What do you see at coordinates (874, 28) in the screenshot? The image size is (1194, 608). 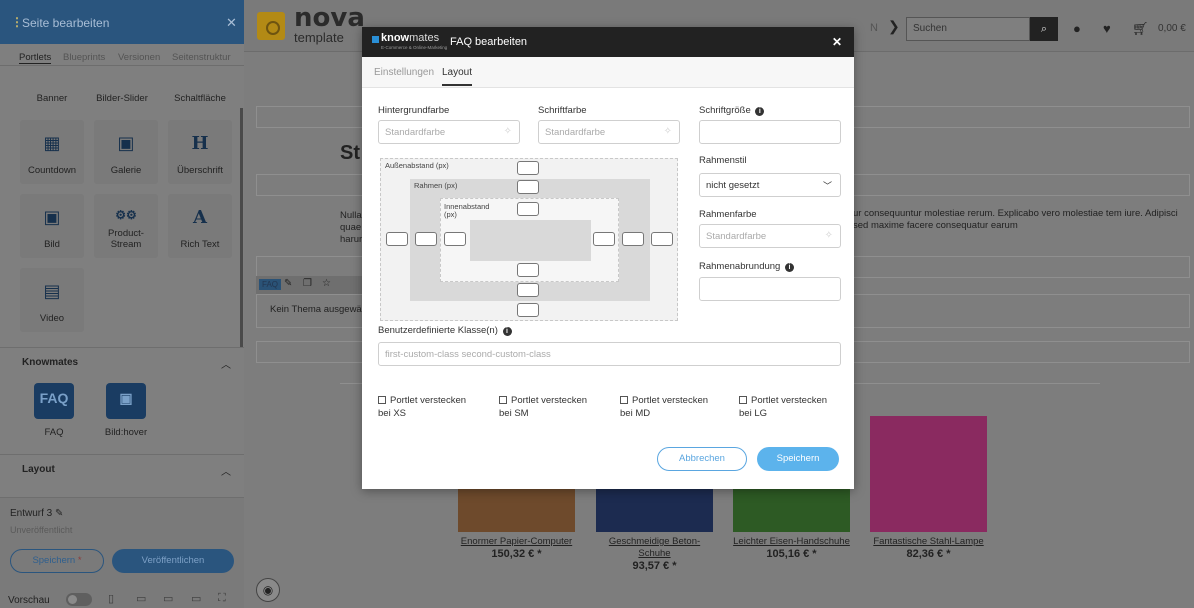 I see `nav-item: N` at bounding box center [874, 28].